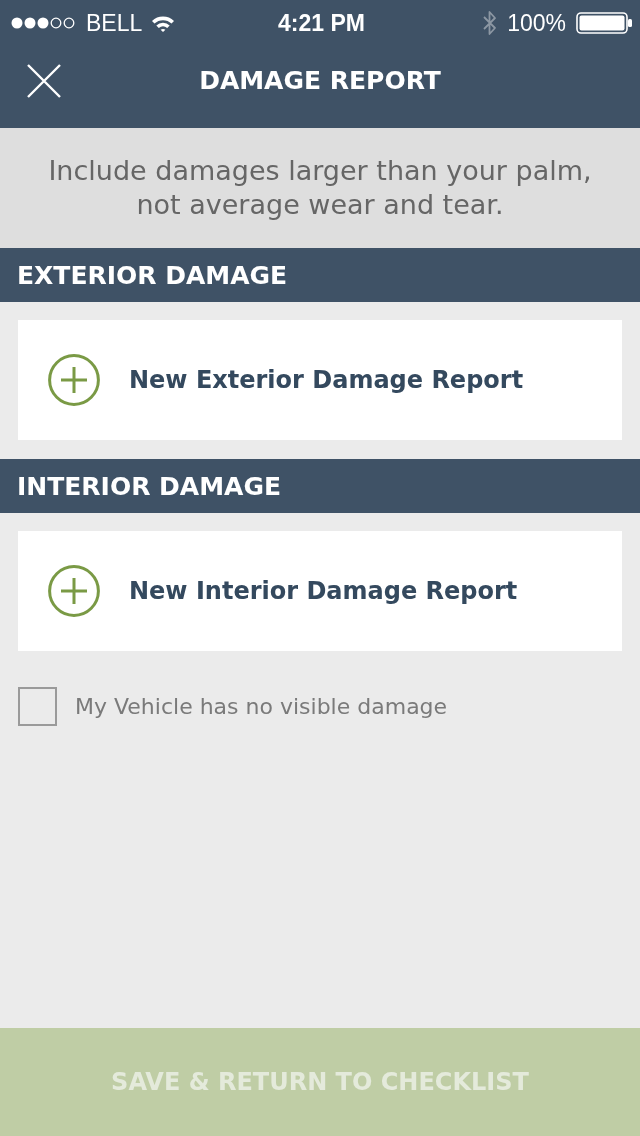 Image resolution: width=640 pixels, height=1136 pixels. What do you see at coordinates (604, 23) in the screenshot?
I see `battery-icon` at bounding box center [604, 23].